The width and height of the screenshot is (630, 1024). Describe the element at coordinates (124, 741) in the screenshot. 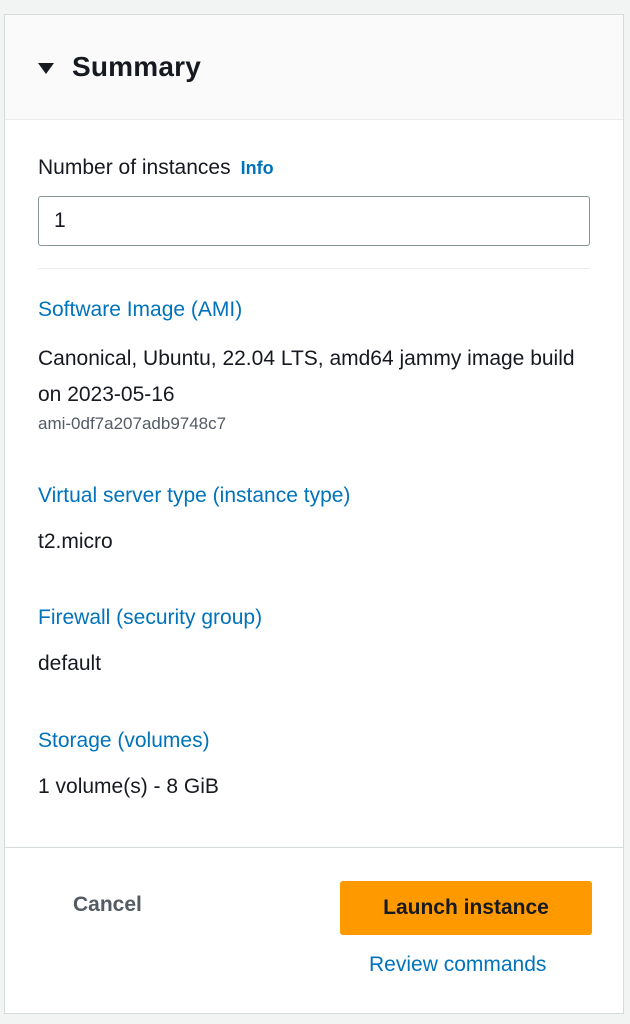

I see `storage-heading-link: Storage (volumes)` at that location.